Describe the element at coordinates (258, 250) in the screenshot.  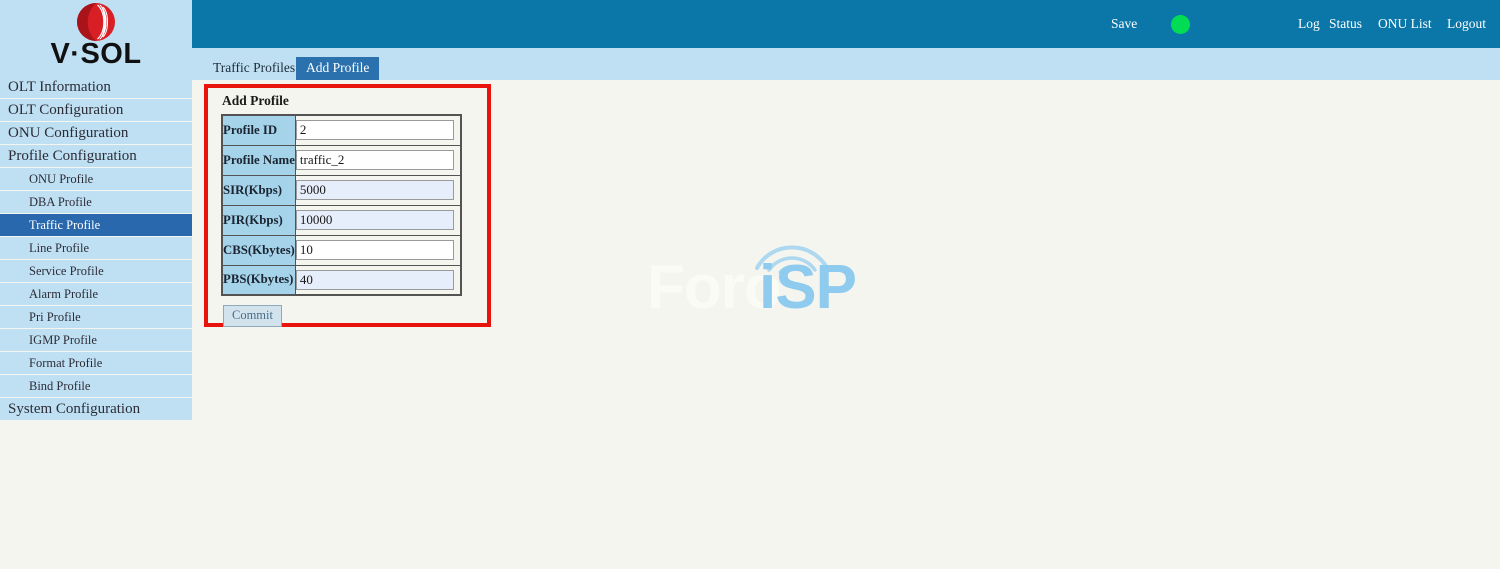
I see `field-label-cbs-kbytes-: CBS(Kbytes)` at that location.